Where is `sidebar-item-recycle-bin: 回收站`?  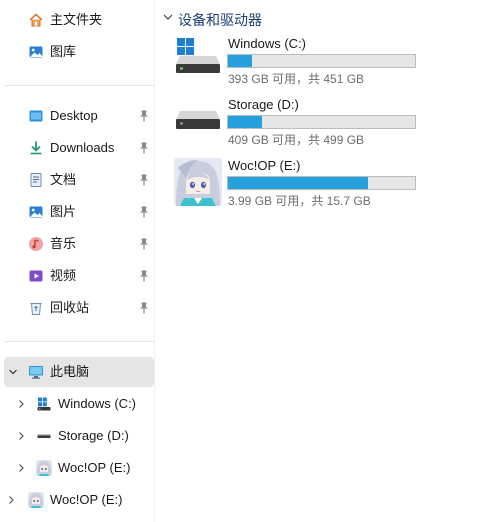
sidebar-item-recycle-bin: 回收站 is located at coordinates (79, 308).